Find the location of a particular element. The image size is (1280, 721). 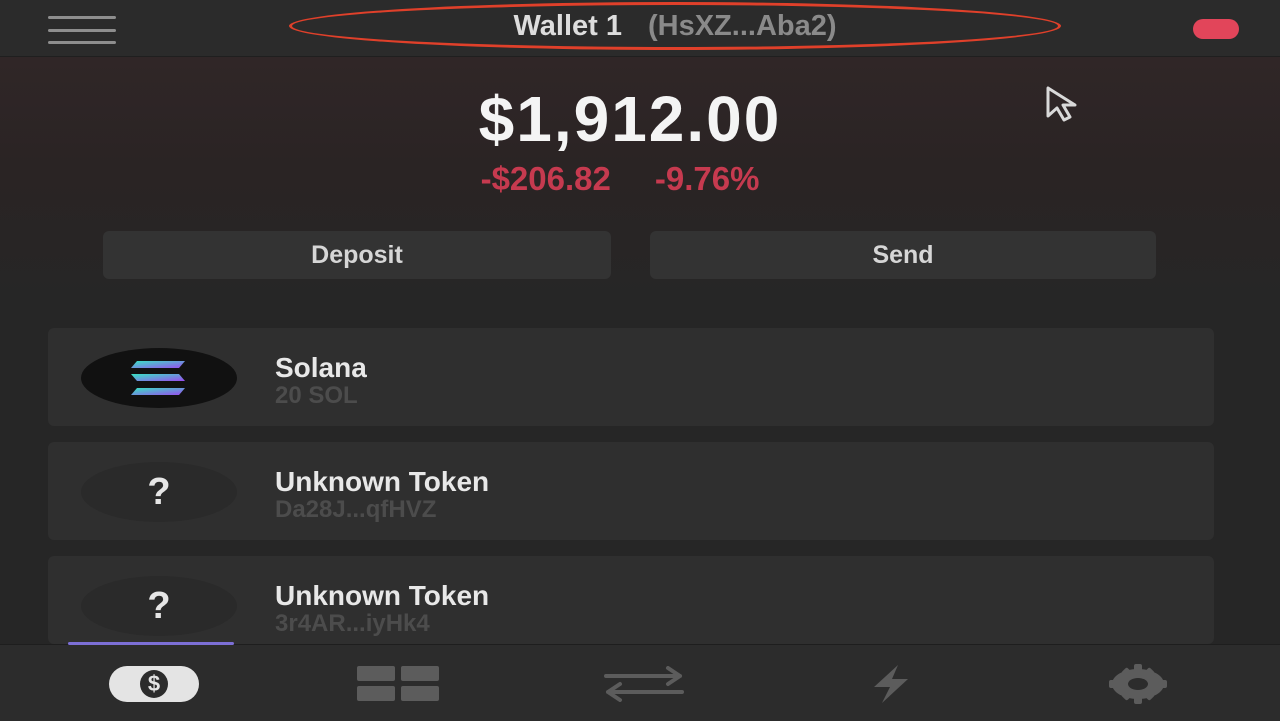

token-balance: 20 SOL is located at coordinates (316, 395).